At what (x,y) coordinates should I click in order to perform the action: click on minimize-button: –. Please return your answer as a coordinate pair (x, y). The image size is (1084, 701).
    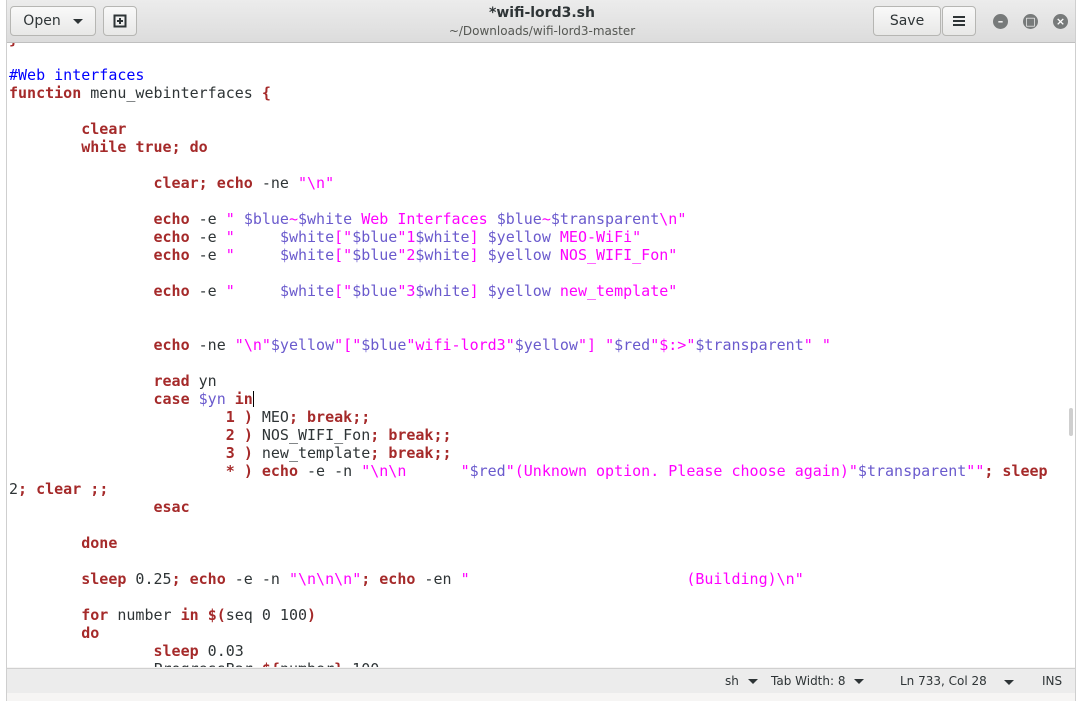
    Looking at the image, I should click on (1000, 21).